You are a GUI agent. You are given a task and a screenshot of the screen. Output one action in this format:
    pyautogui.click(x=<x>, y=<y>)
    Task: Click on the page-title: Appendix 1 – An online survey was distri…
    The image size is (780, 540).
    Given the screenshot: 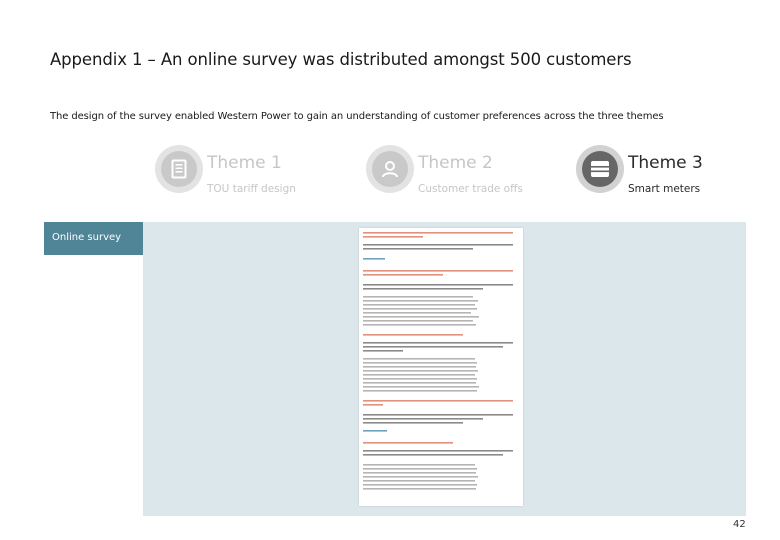 What is the action you would take?
    pyautogui.click(x=341, y=59)
    